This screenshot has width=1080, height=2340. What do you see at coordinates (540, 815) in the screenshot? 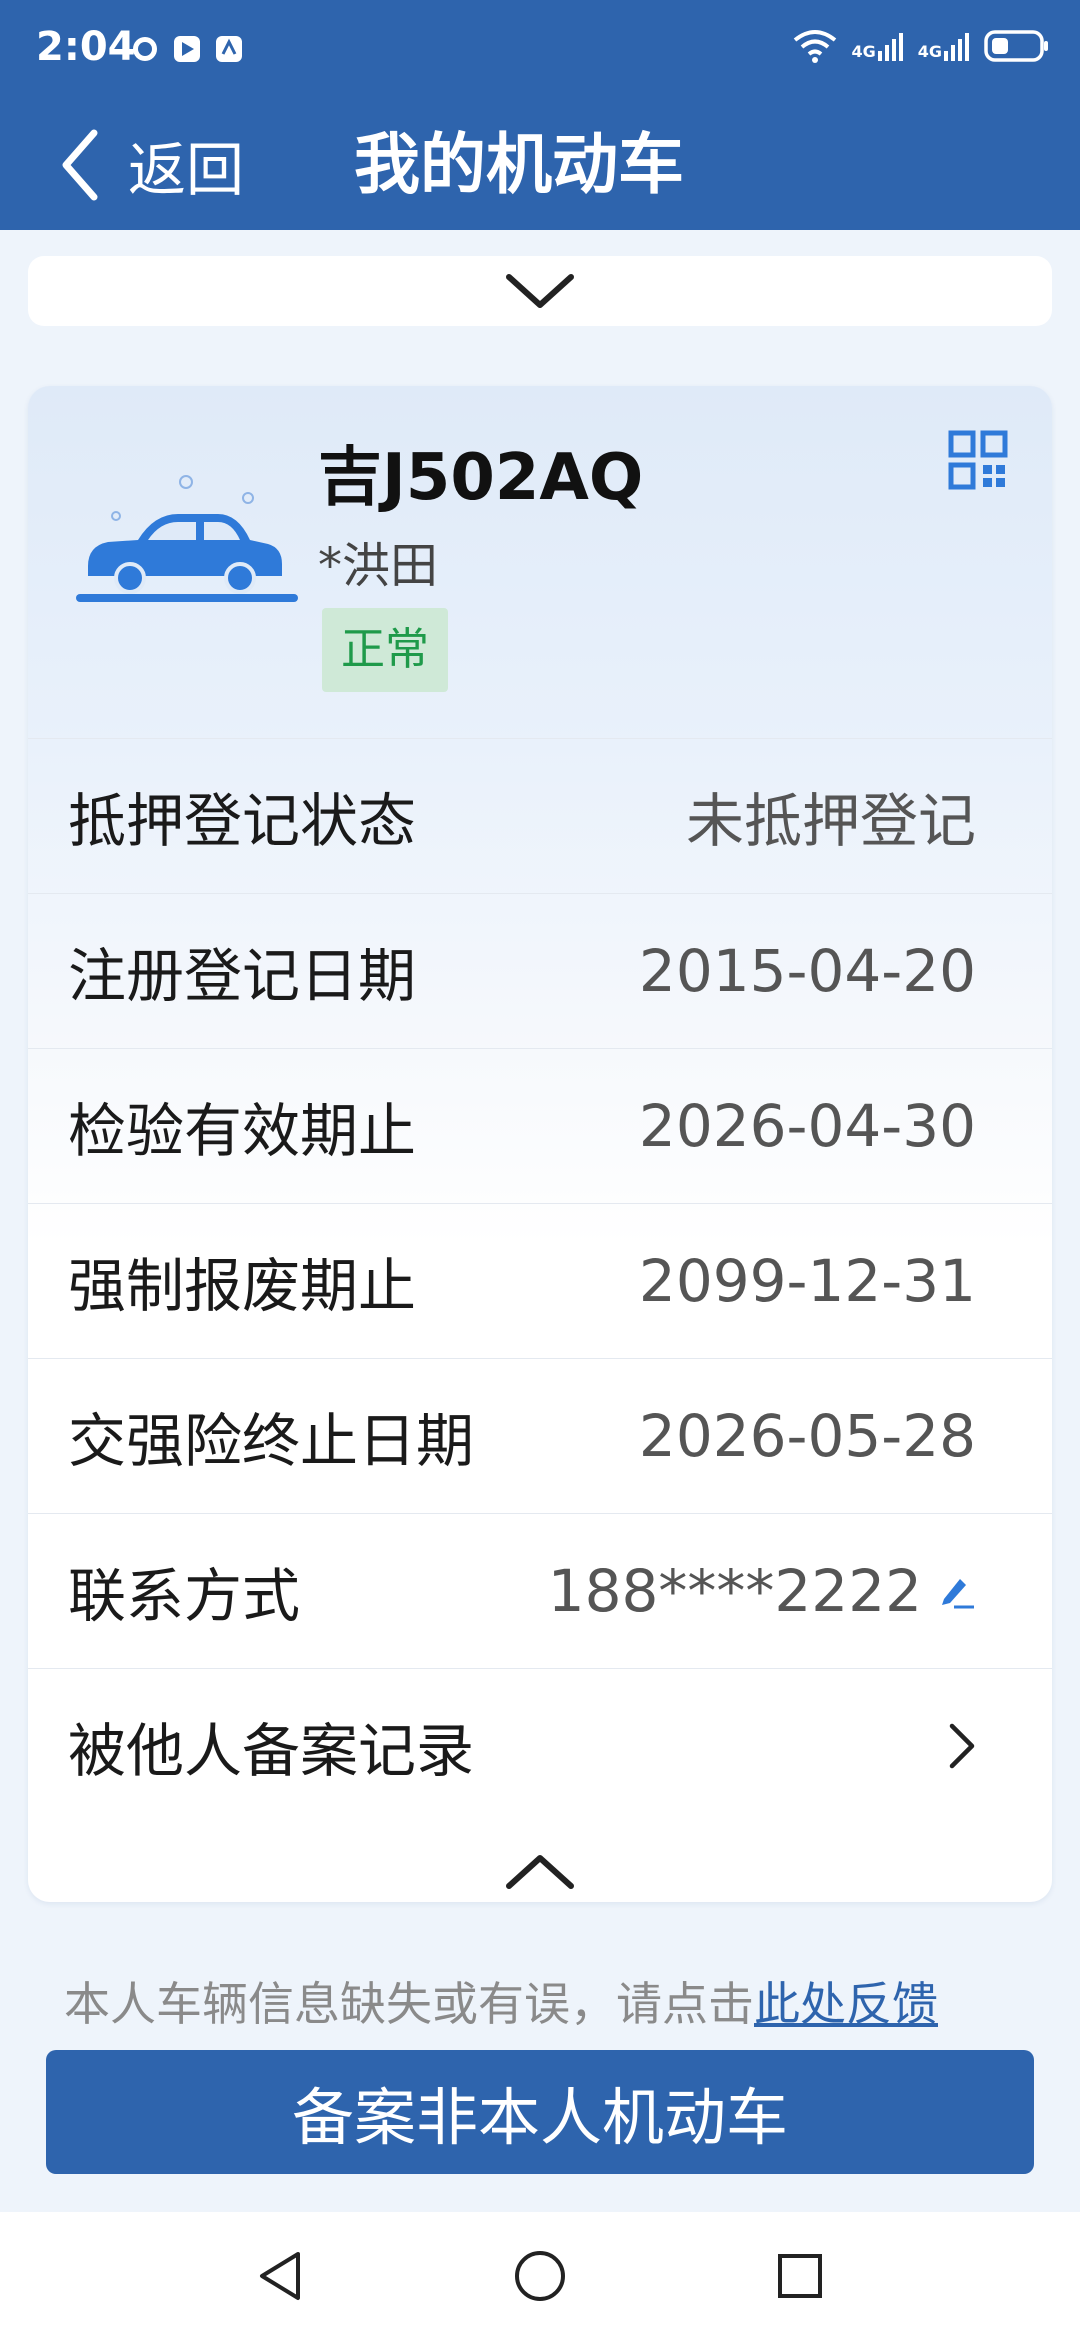
I see `detail-row-mortgage: 抵押登记状态 未抵押登记` at bounding box center [540, 815].